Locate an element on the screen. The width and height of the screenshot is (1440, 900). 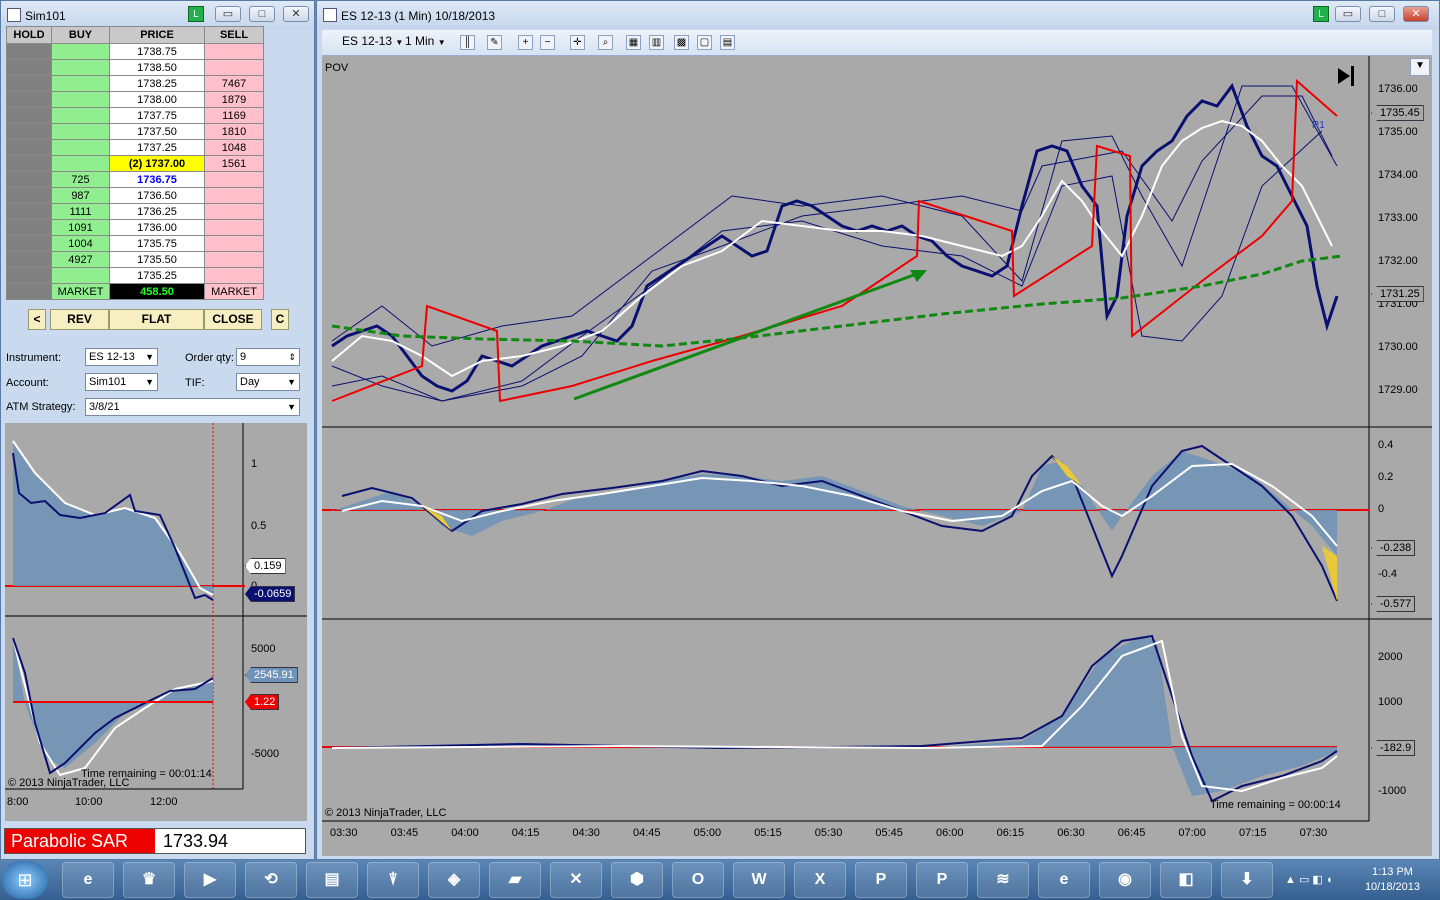
sell-cell: 1169 is located at coordinates (234, 115).